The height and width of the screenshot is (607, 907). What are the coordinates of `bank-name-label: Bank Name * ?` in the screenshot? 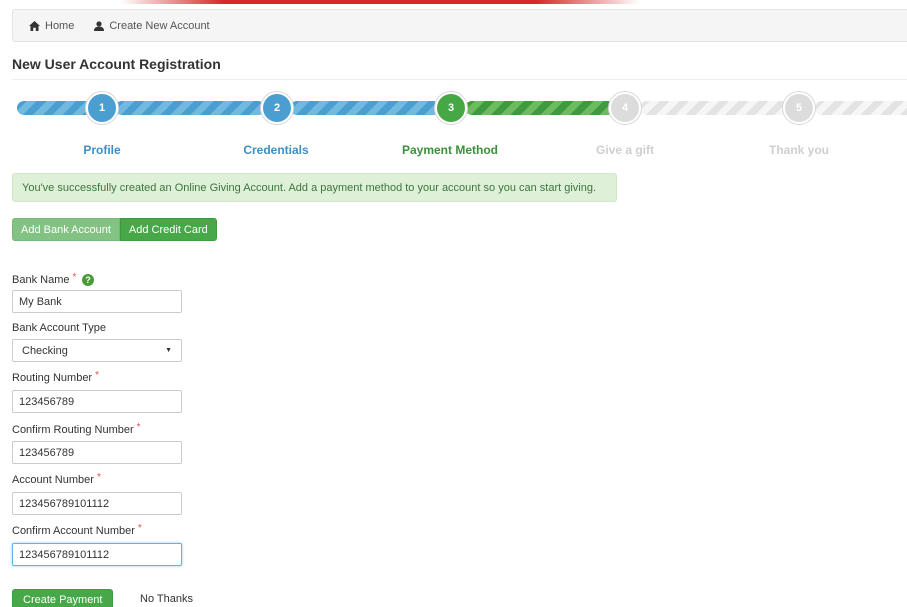 It's located at (53, 278).